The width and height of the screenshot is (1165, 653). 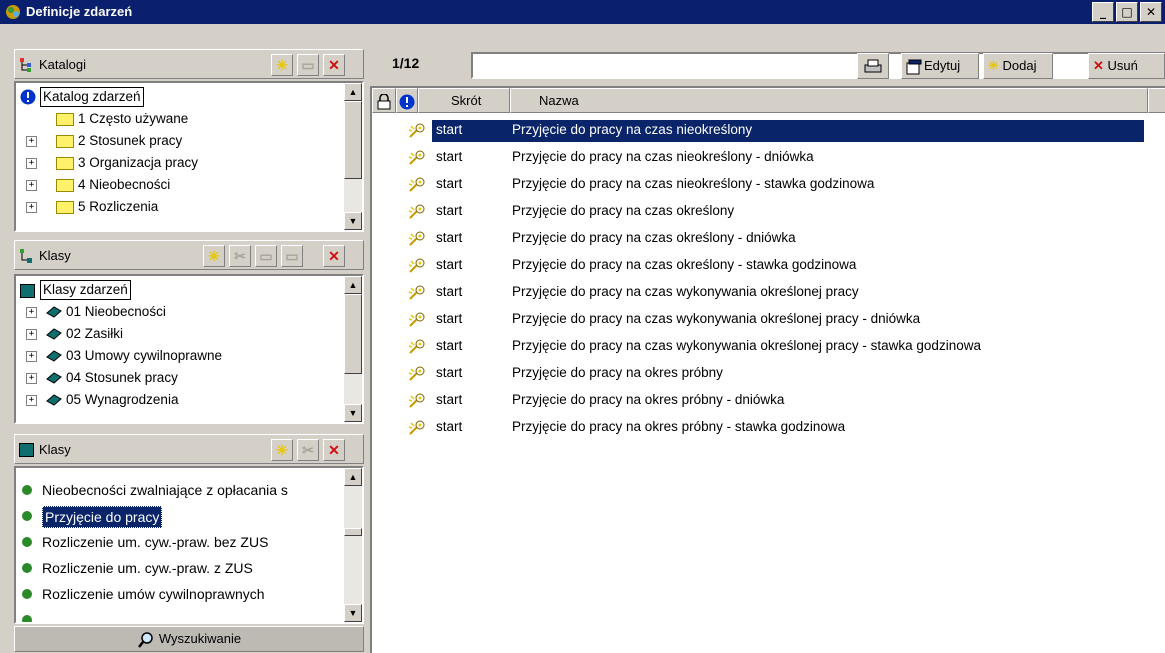 I want to click on klasy-tree-scrollbar: ▲ ▼, so click(x=353, y=349).